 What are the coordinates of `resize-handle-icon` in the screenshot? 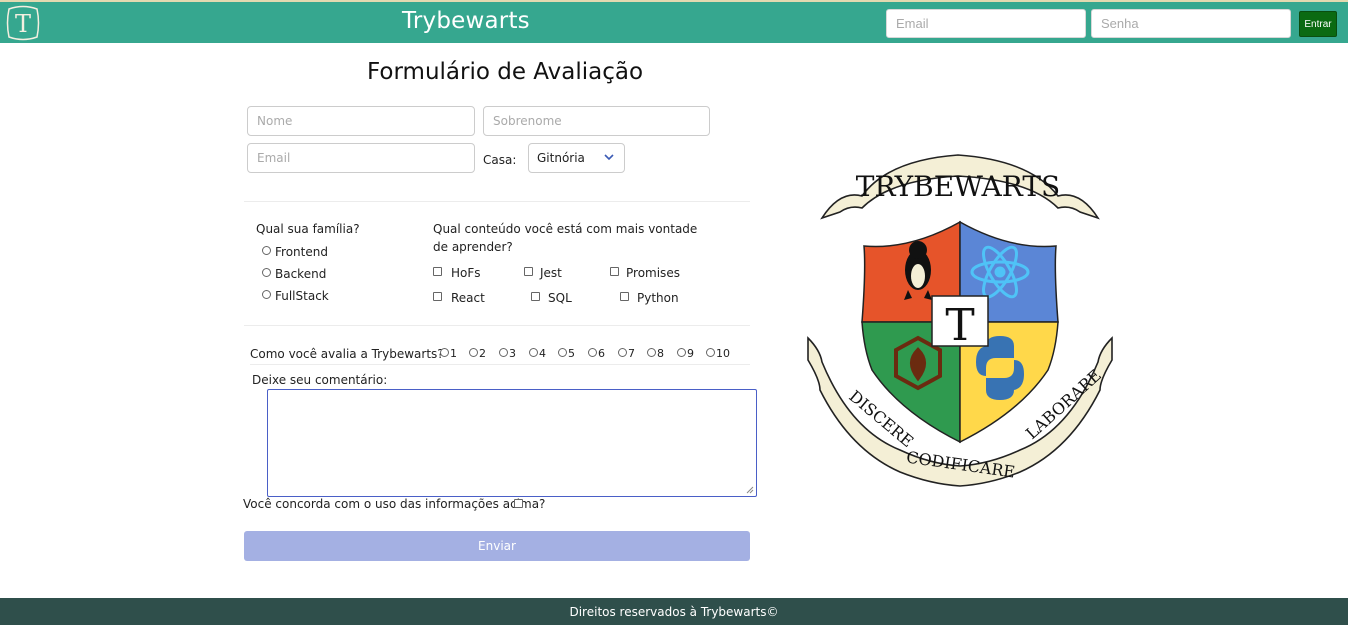 It's located at (750, 490).